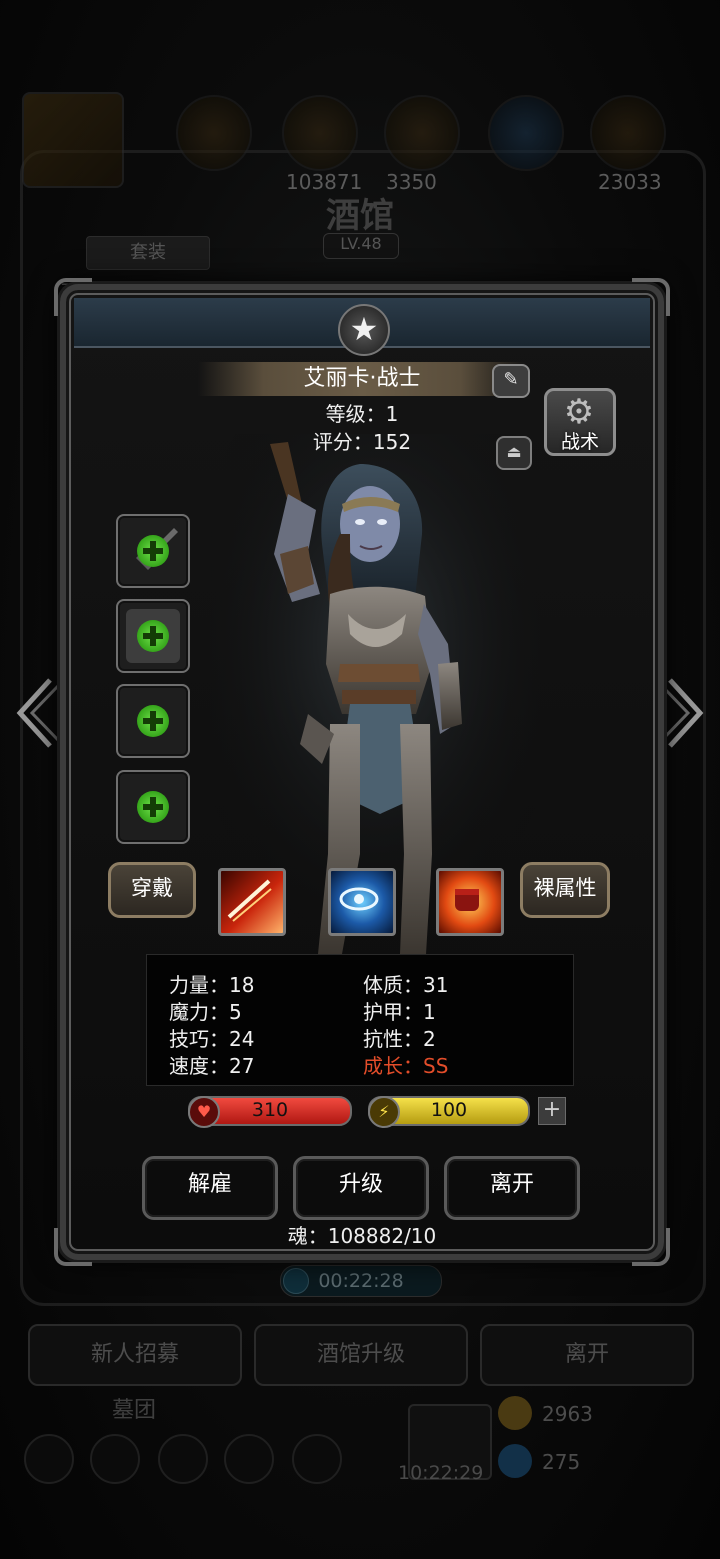  I want to click on stat-speed: 速度：27, so click(212, 1066).